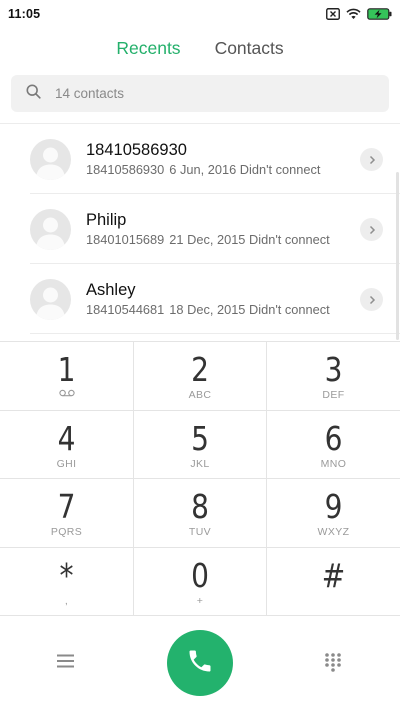  Describe the element at coordinates (136, 150) in the screenshot. I see `caller-name: 18410586930` at that location.